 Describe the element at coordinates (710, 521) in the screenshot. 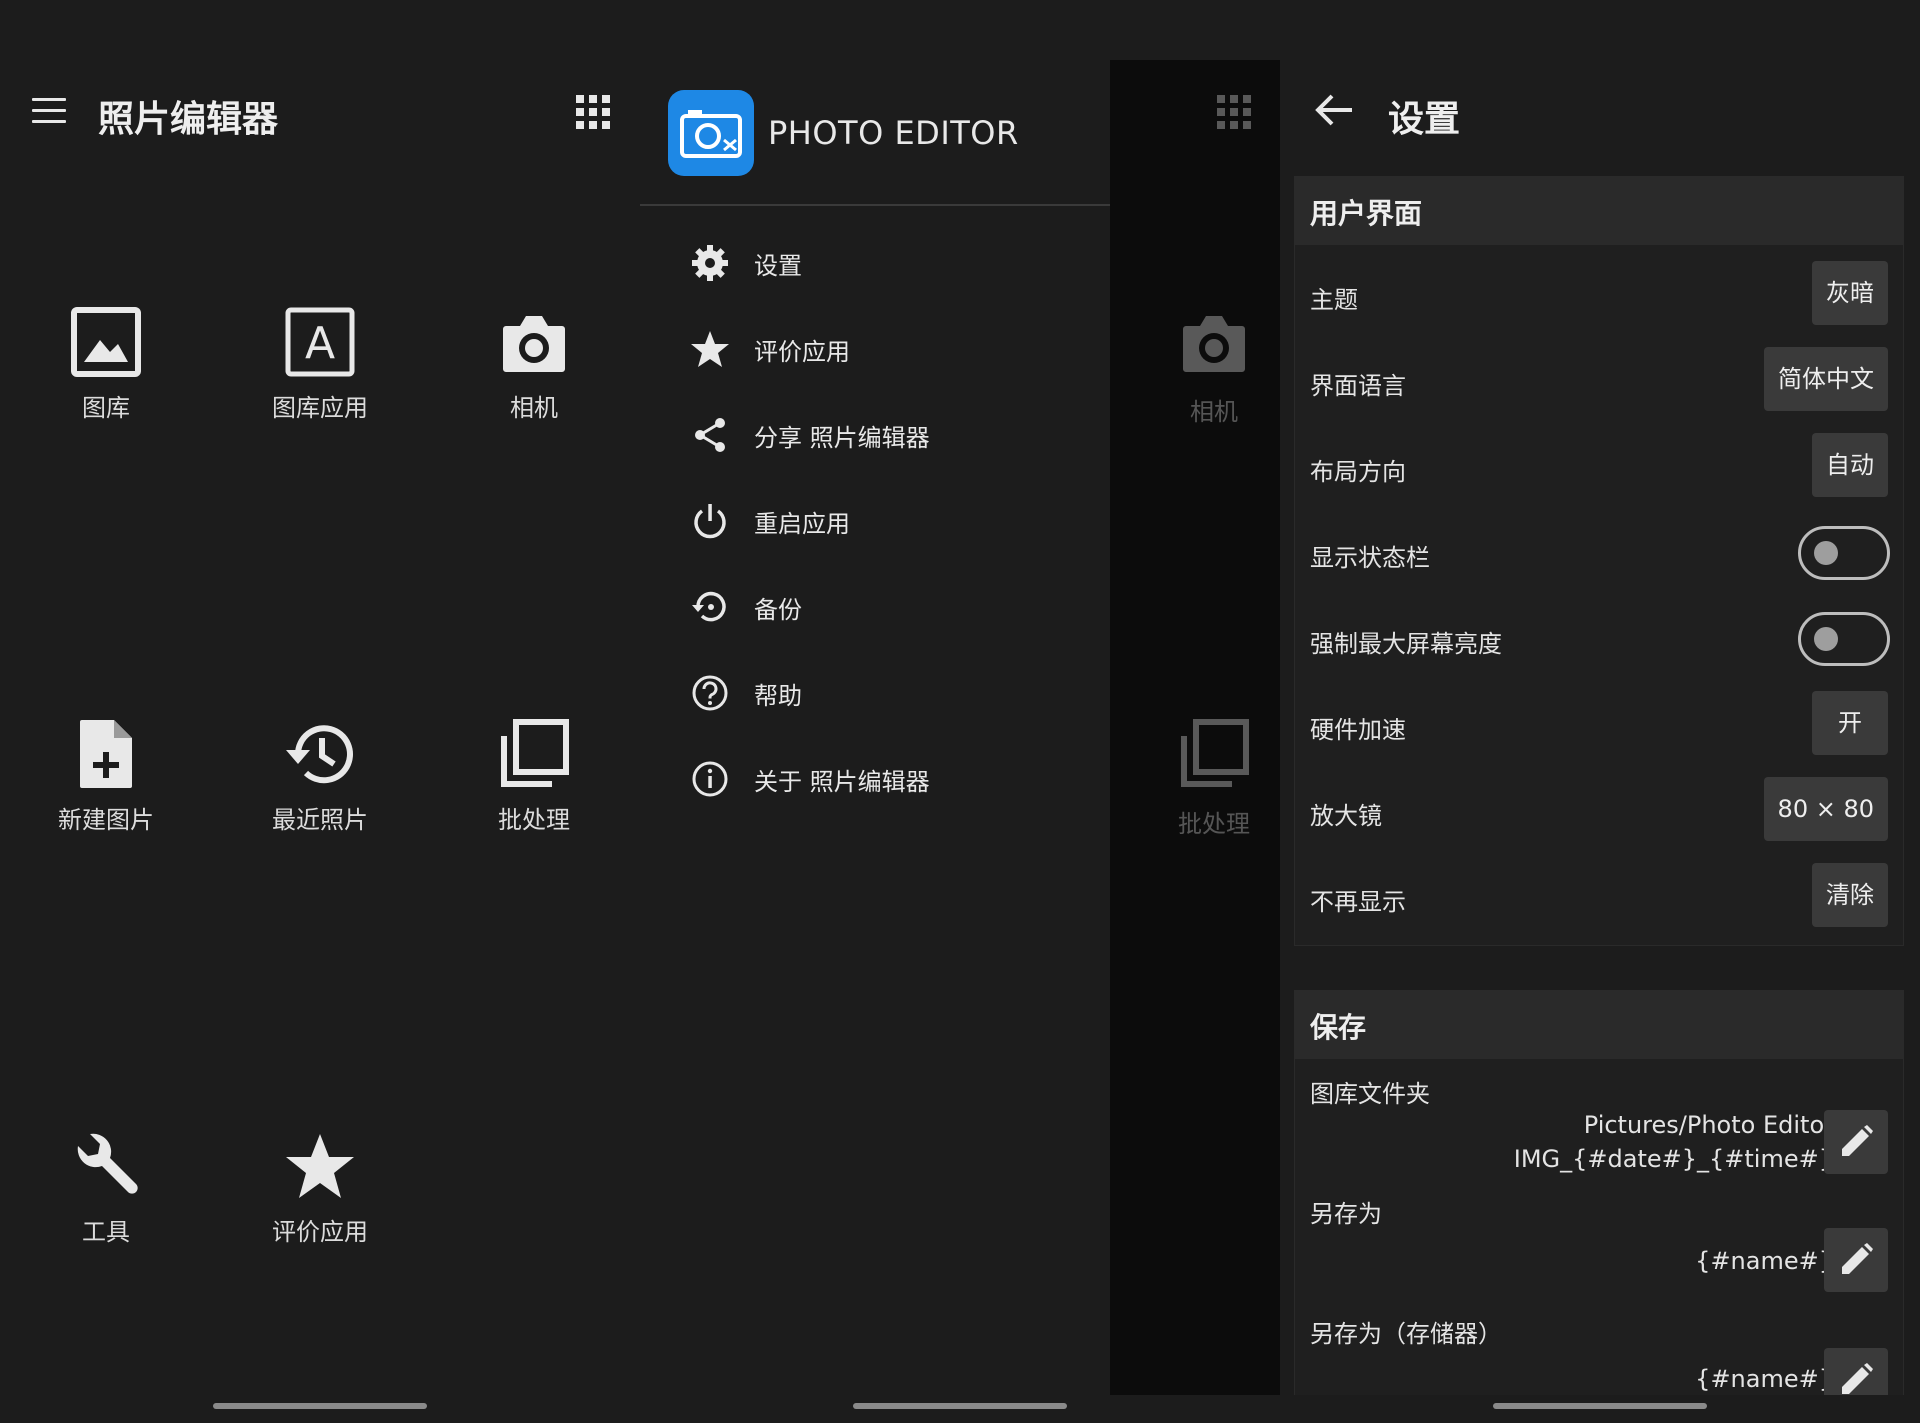

I see `power-icon` at that location.